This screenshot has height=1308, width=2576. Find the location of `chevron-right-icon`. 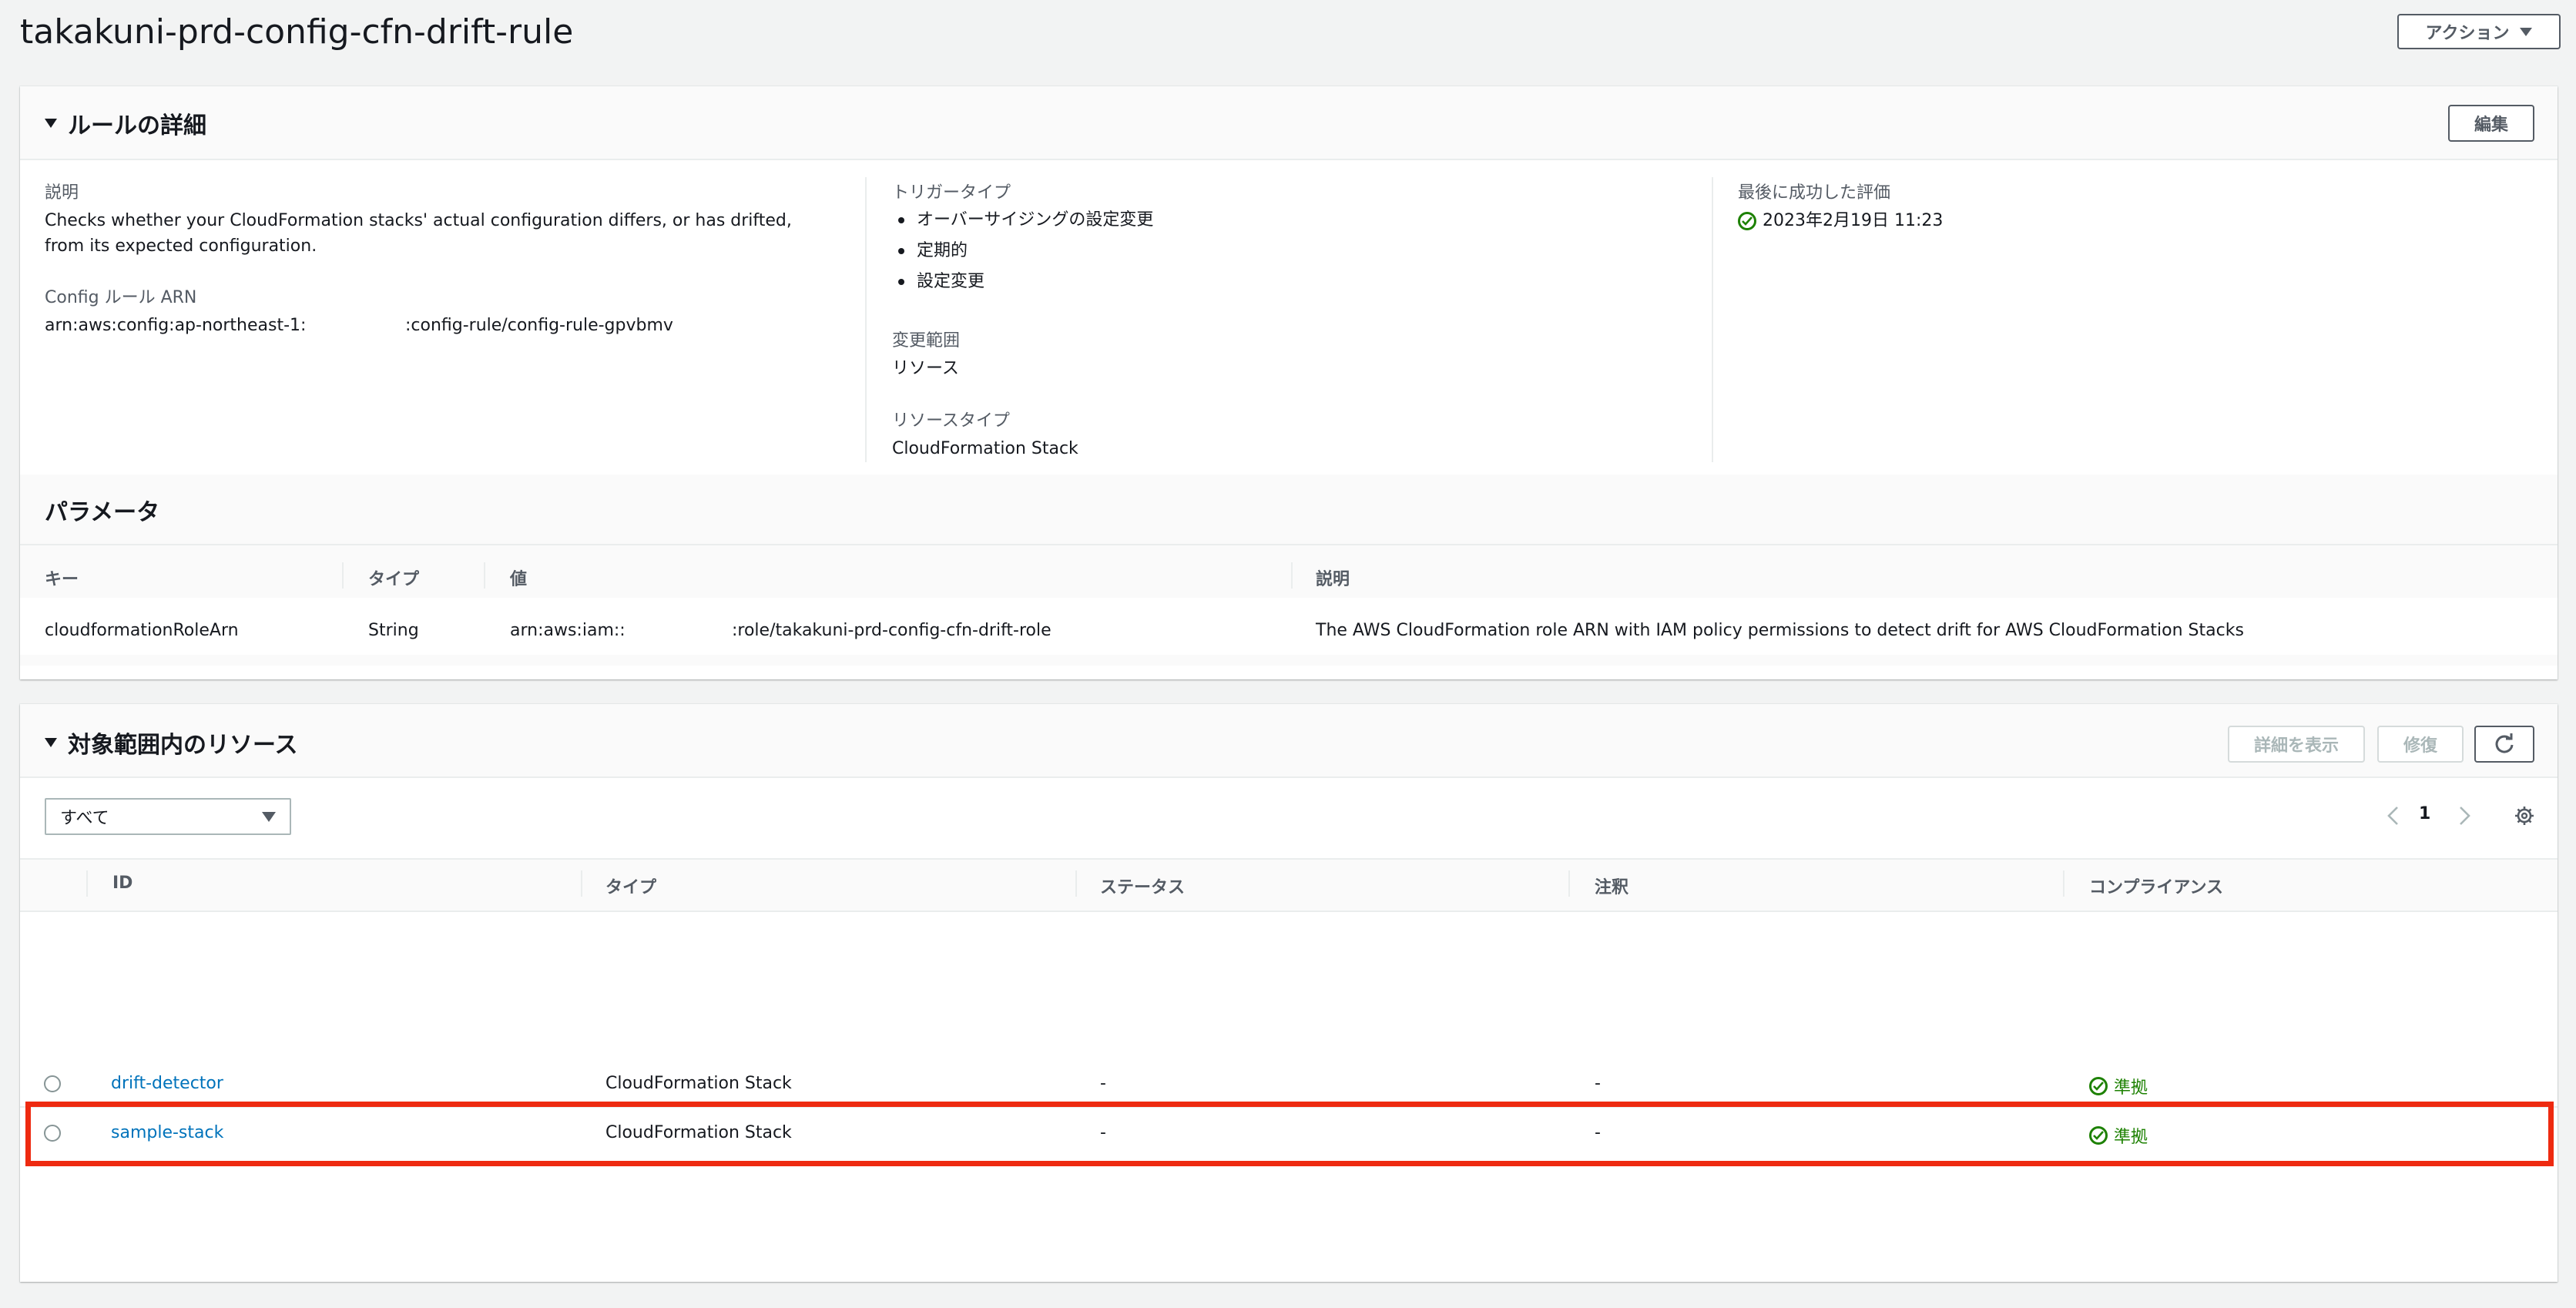

chevron-right-icon is located at coordinates (2465, 816).